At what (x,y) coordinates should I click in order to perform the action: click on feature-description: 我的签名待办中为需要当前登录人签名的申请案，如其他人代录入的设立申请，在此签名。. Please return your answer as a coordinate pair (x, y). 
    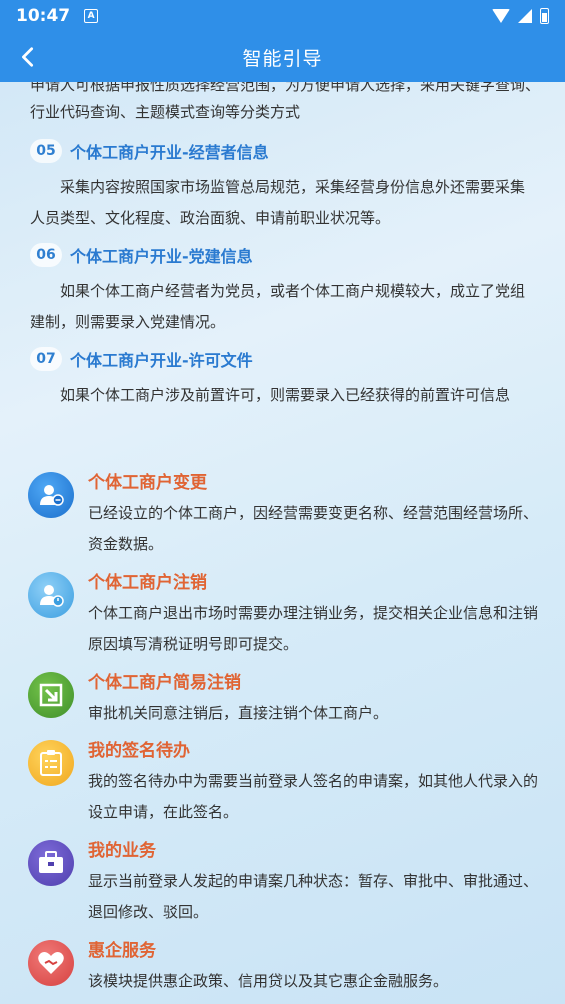
    Looking at the image, I should click on (313, 796).